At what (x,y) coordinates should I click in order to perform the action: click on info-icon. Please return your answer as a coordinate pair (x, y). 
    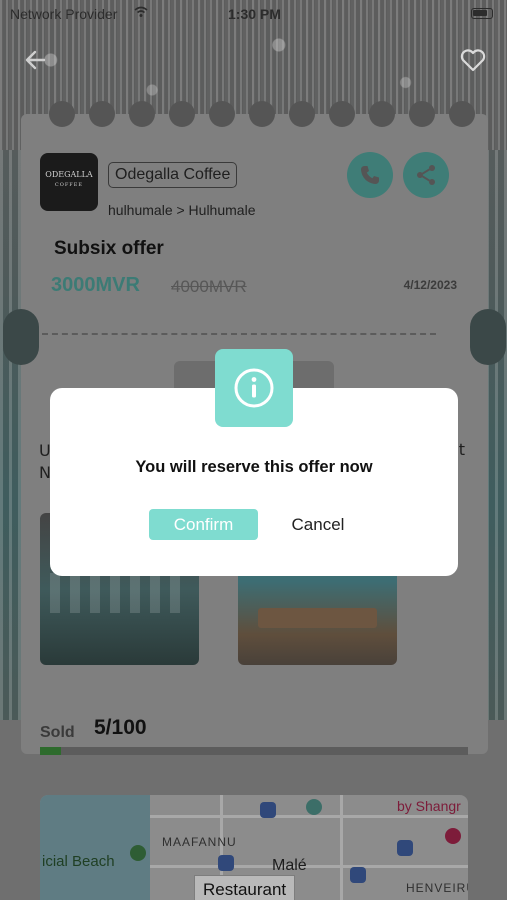
    Looking at the image, I should click on (254, 388).